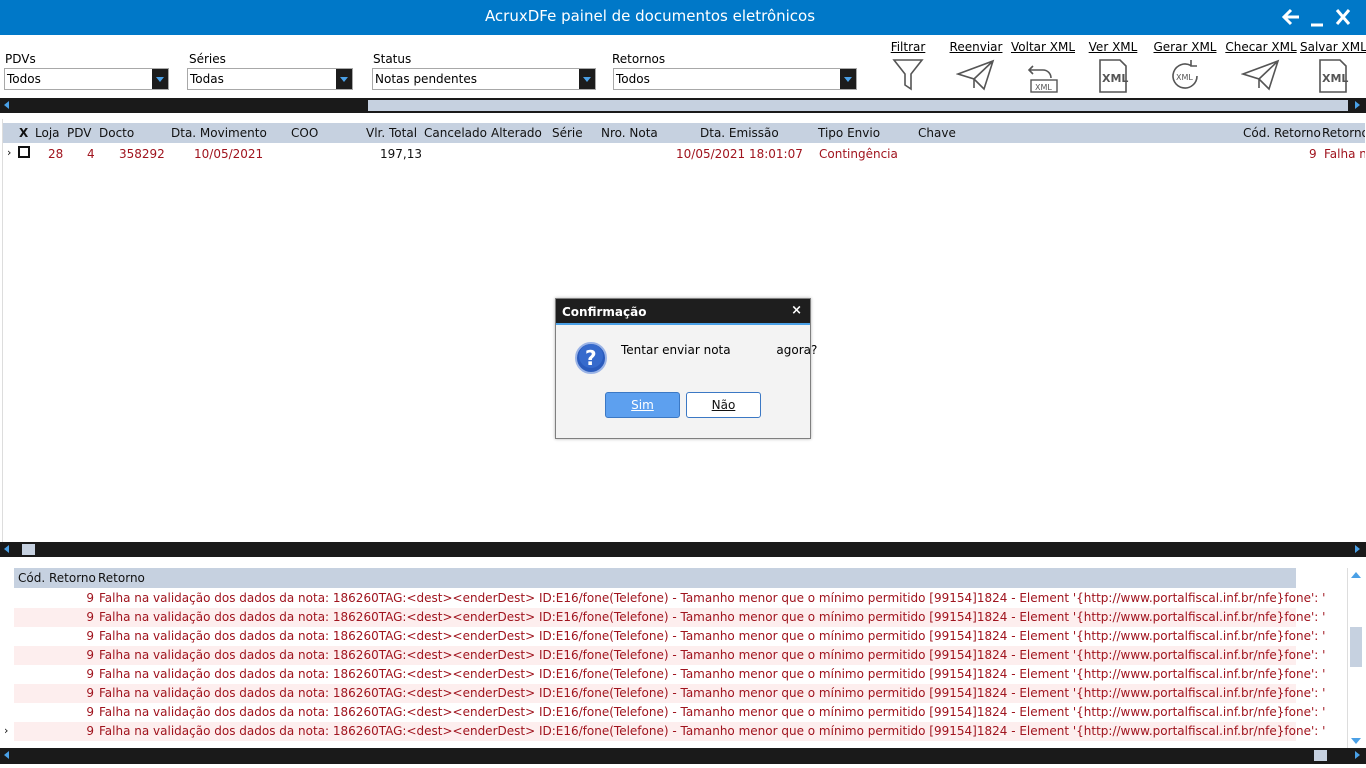  I want to click on close-icon, so click(1343, 17).